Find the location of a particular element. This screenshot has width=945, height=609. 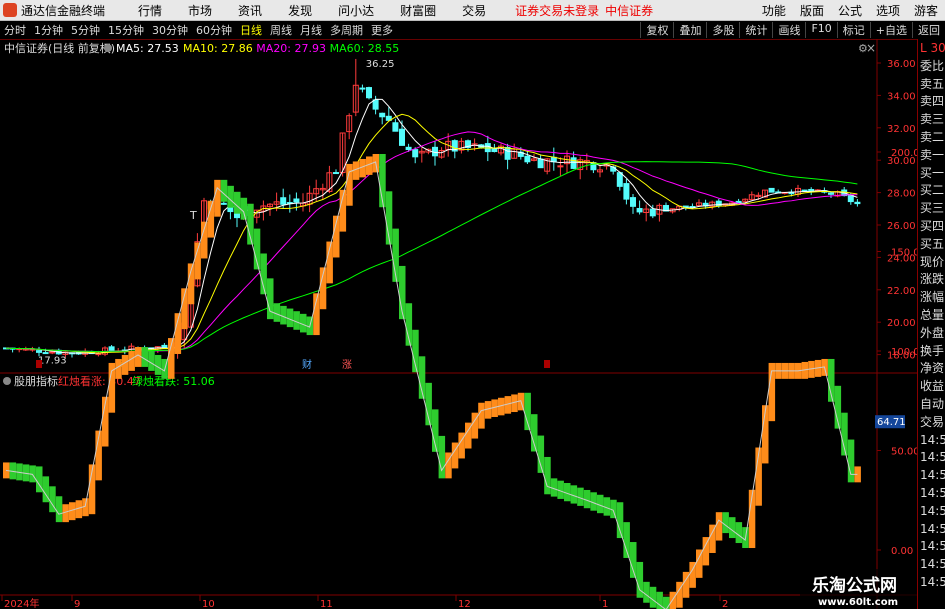

price-label: 20.00 is located at coordinates (901, 323).